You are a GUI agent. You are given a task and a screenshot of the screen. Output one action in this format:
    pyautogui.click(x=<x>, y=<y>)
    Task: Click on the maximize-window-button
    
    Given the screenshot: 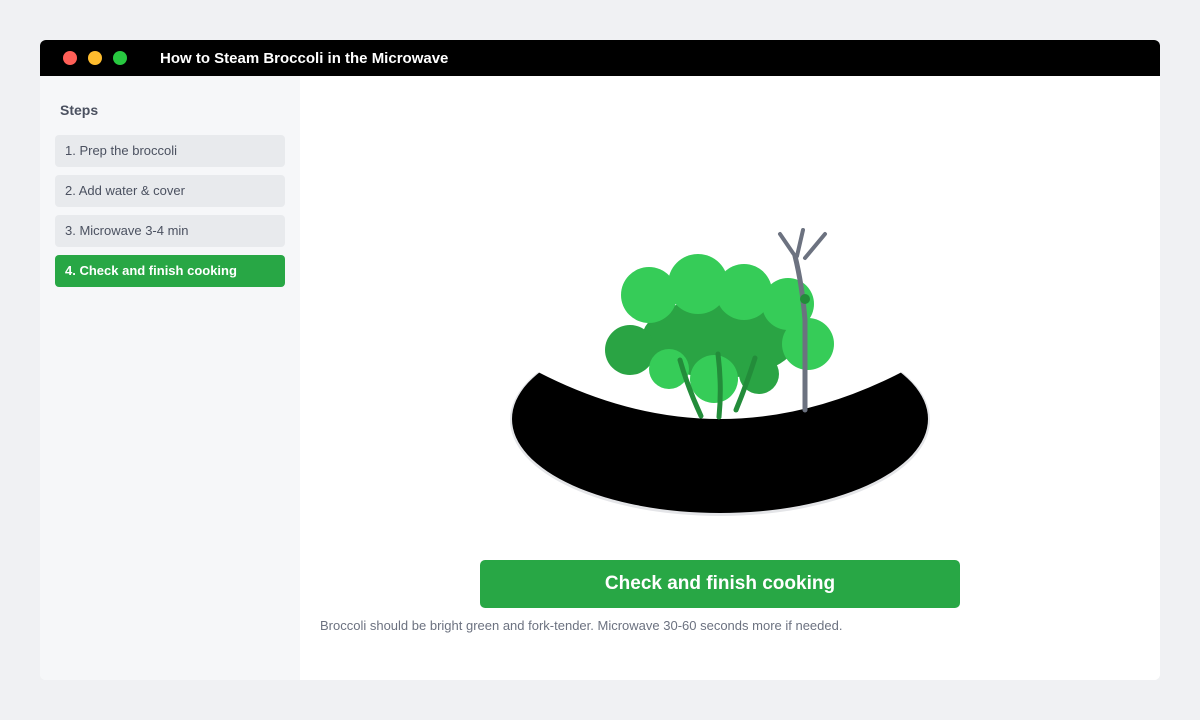 What is the action you would take?
    pyautogui.click(x=120, y=58)
    